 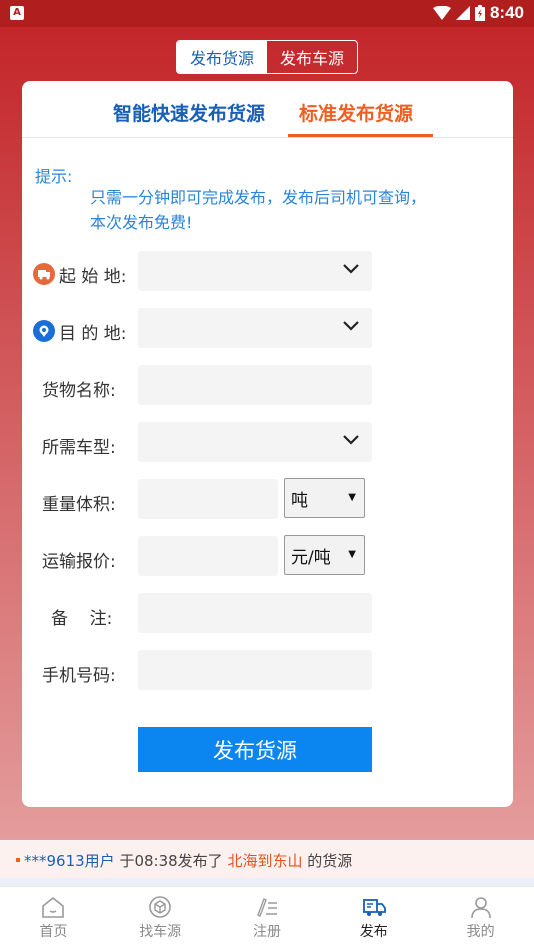 I want to click on origin-select, so click(x=255, y=271).